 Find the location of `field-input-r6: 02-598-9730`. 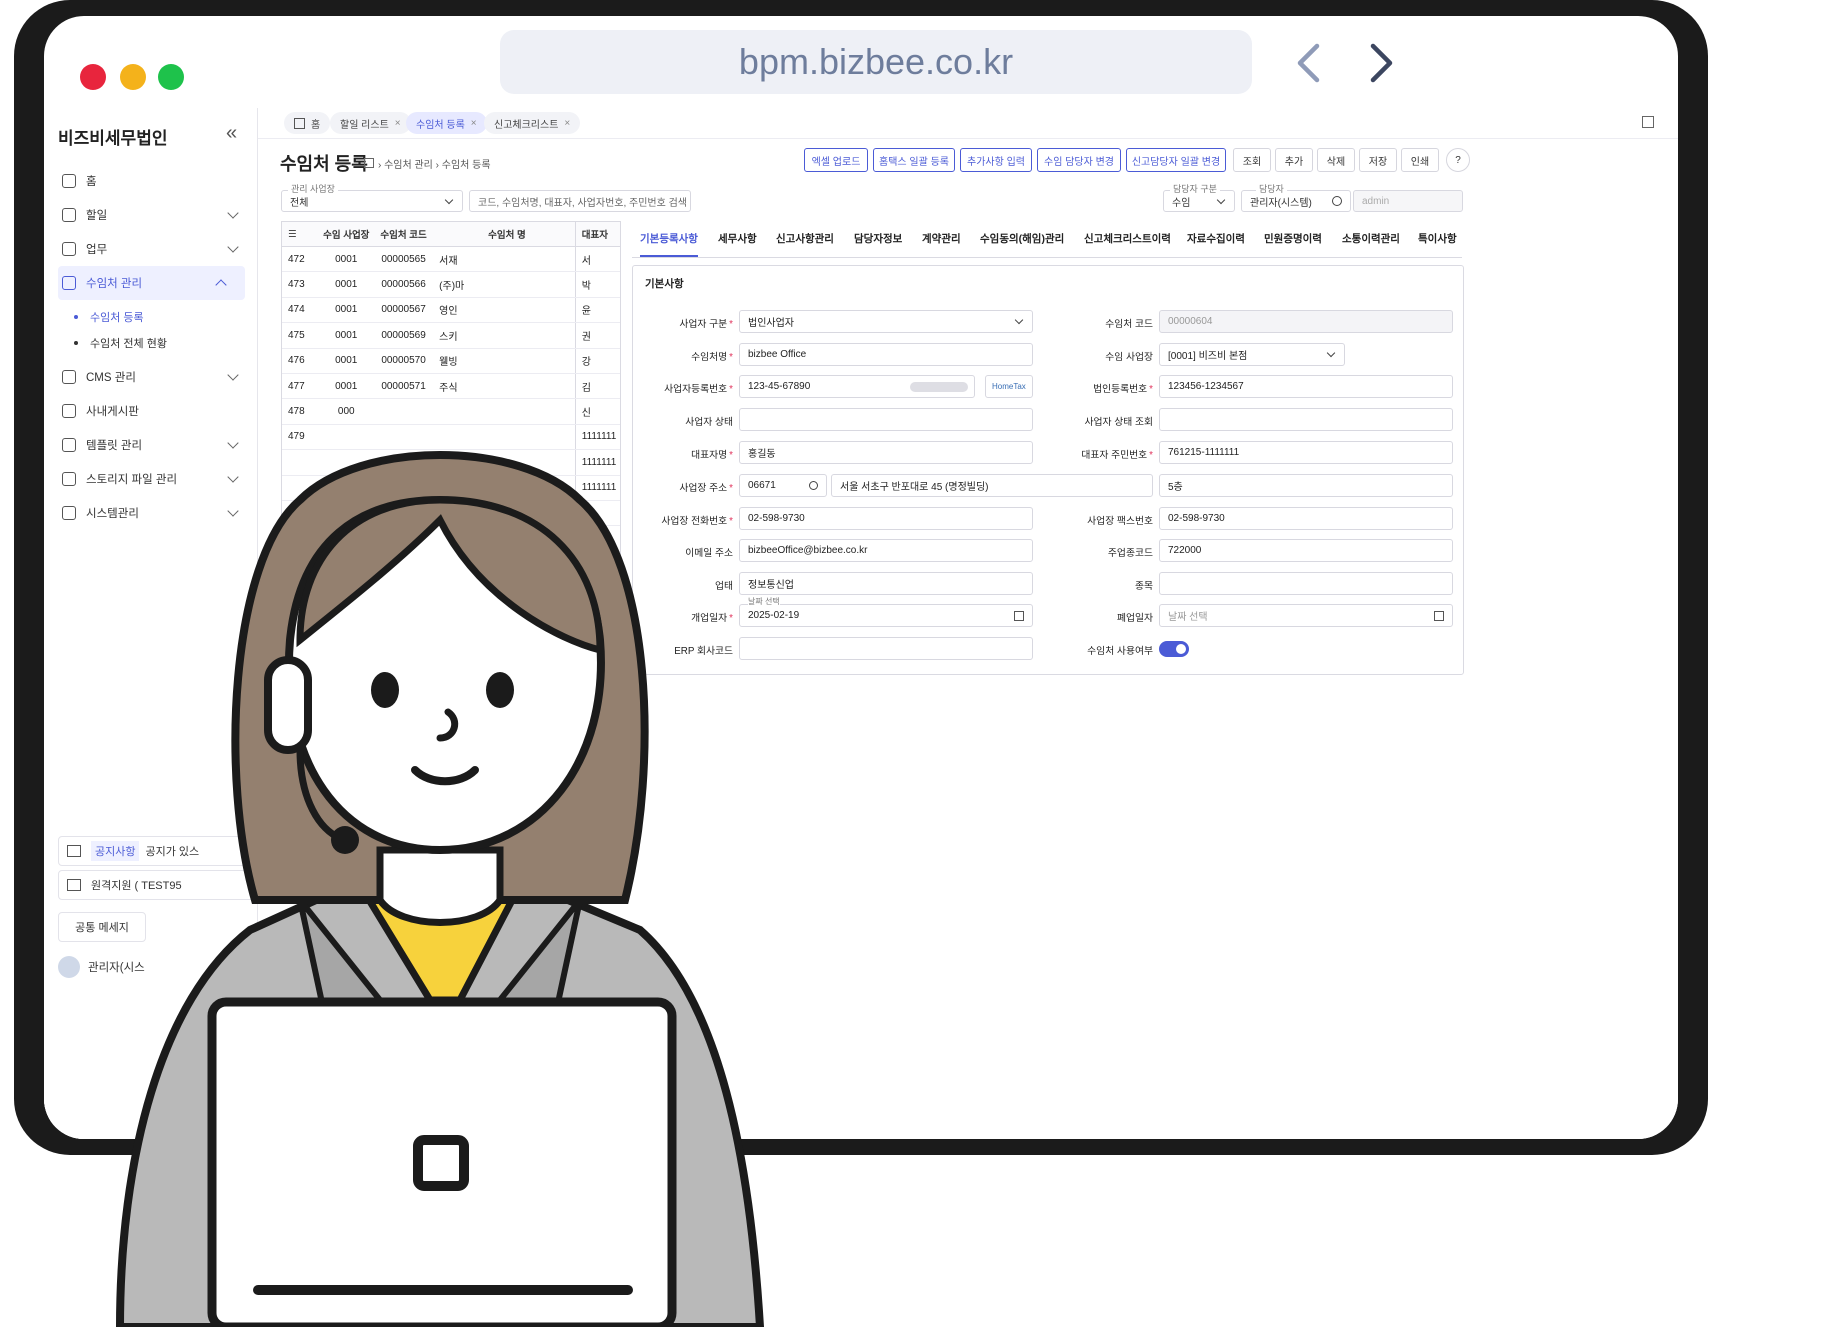

field-input-r6: 02-598-9730 is located at coordinates (1306, 518).